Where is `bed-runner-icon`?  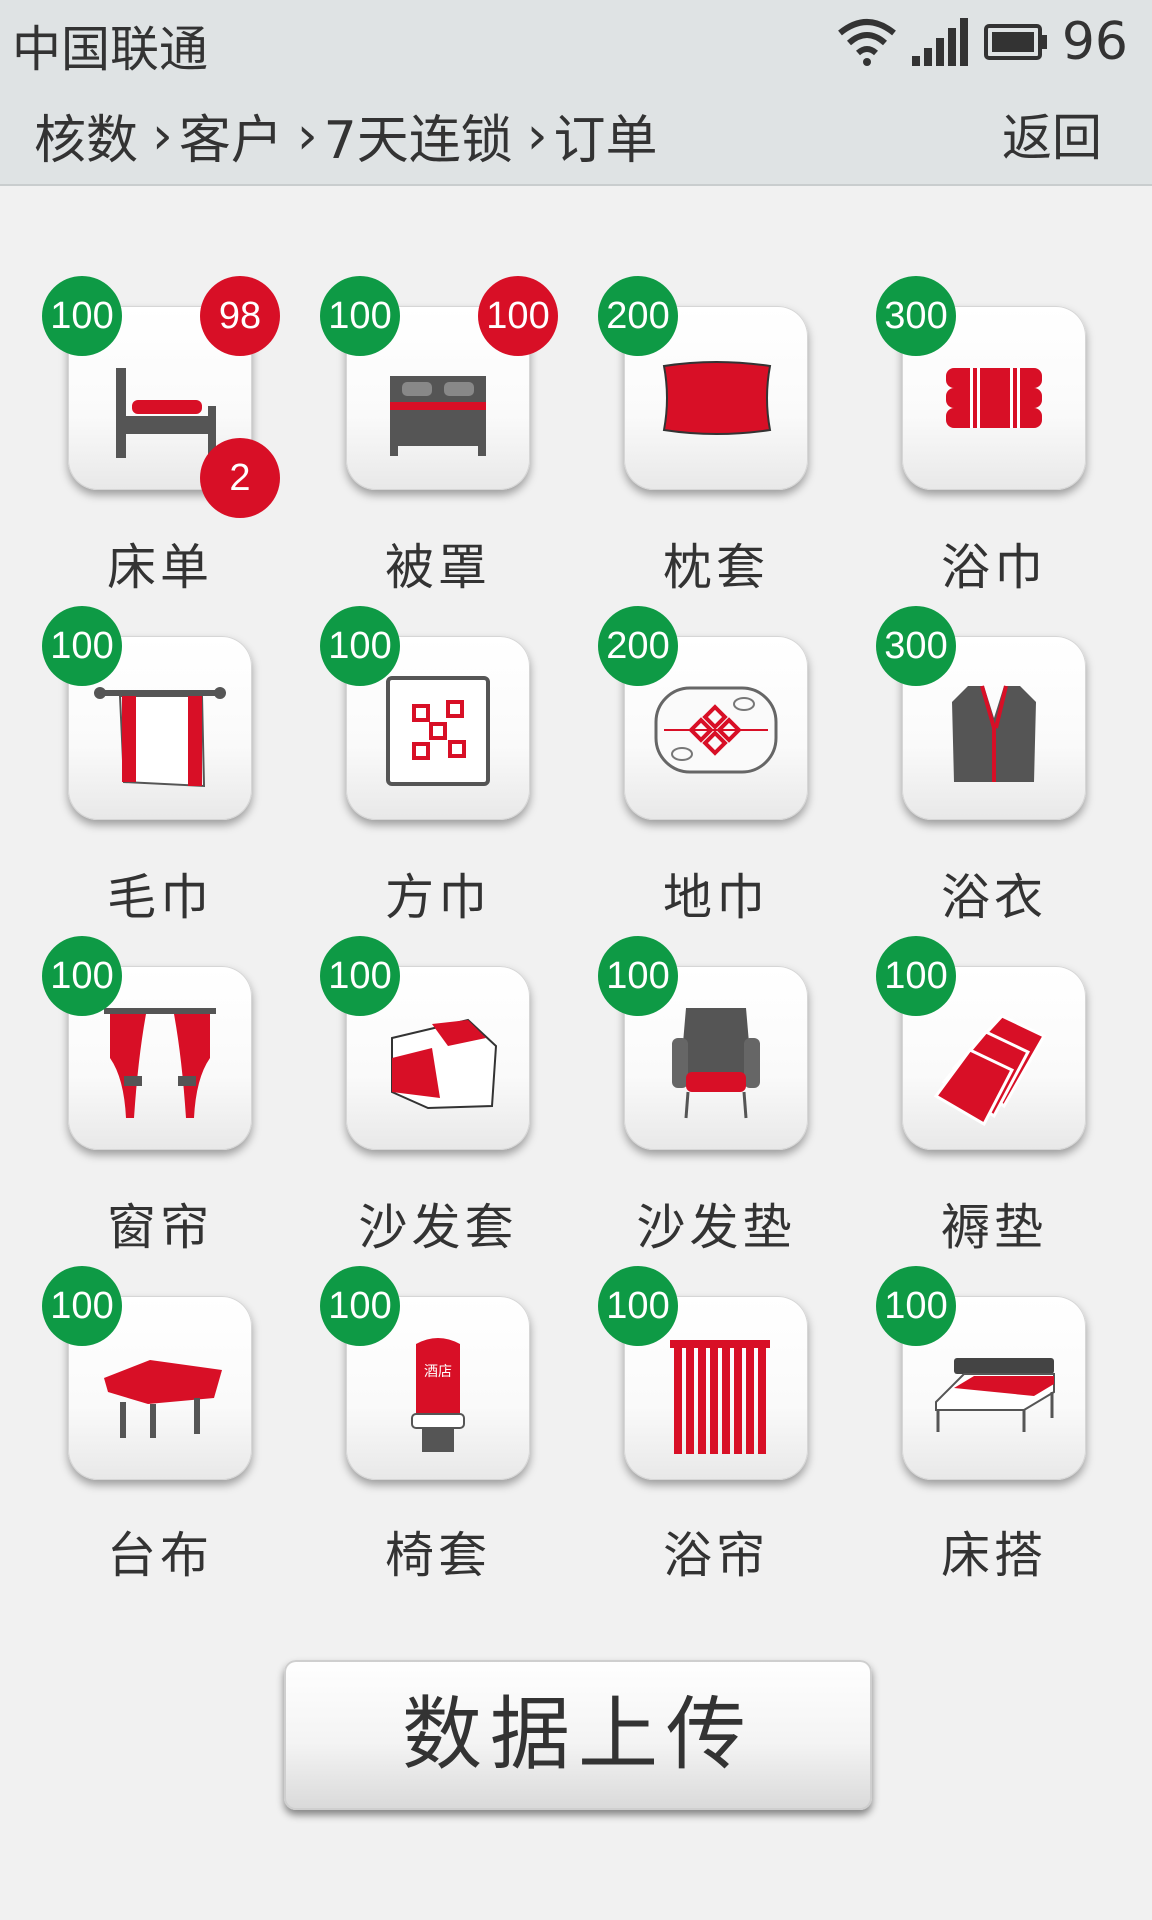 bed-runner-icon is located at coordinates (995, 1395).